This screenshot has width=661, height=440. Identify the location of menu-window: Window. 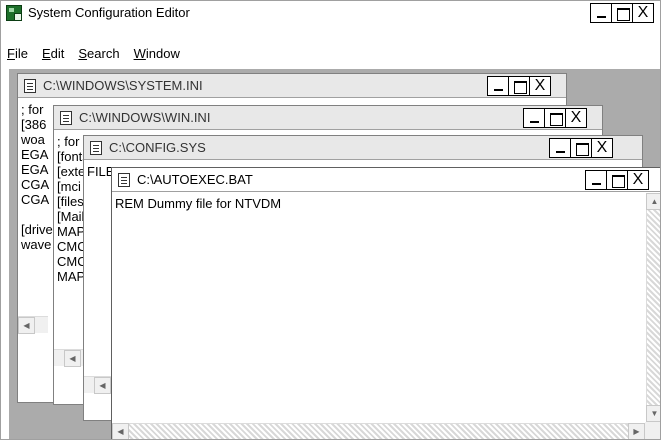
(157, 53).